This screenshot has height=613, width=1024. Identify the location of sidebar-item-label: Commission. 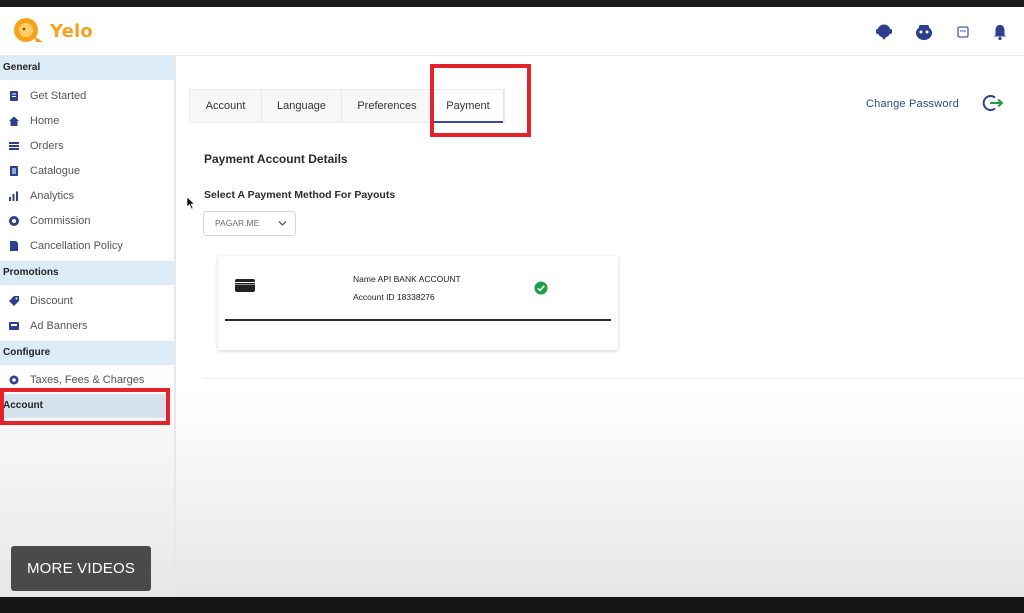
(60, 221).